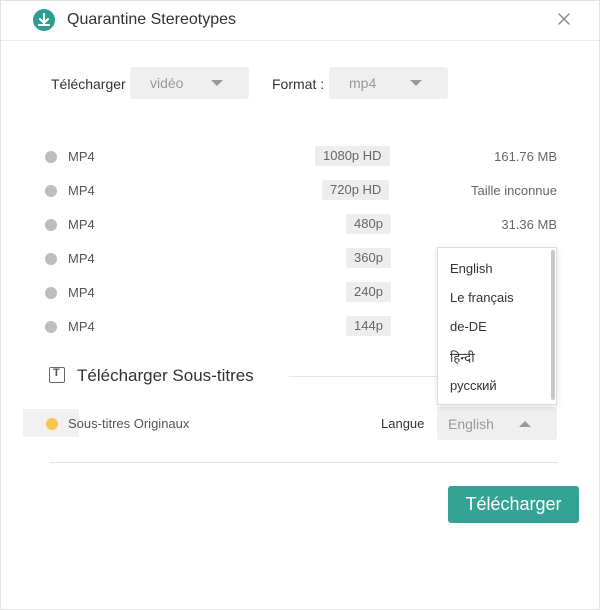 This screenshot has height=610, width=600. What do you see at coordinates (564, 19) in the screenshot?
I see `close-icon` at bounding box center [564, 19].